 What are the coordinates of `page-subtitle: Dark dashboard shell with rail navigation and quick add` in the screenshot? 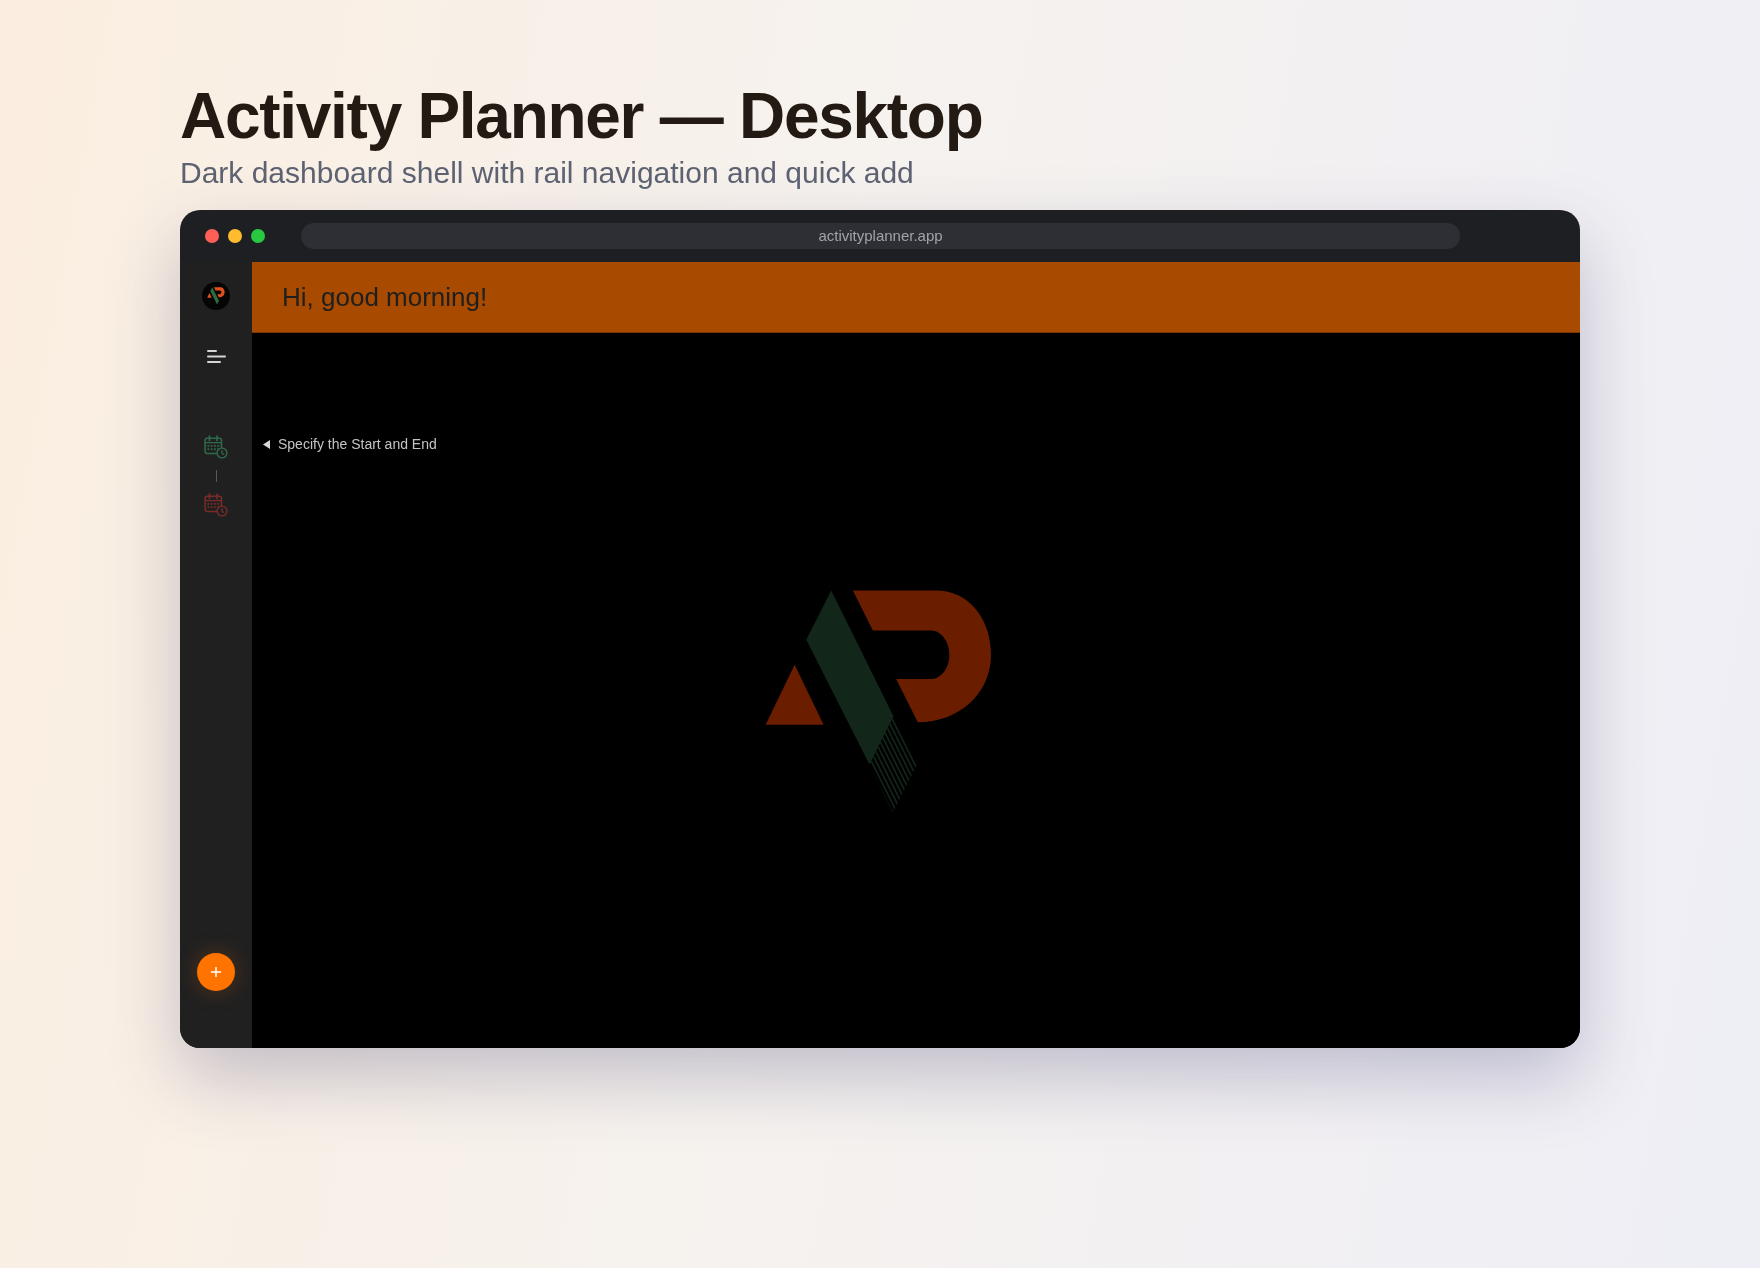 It's located at (547, 173).